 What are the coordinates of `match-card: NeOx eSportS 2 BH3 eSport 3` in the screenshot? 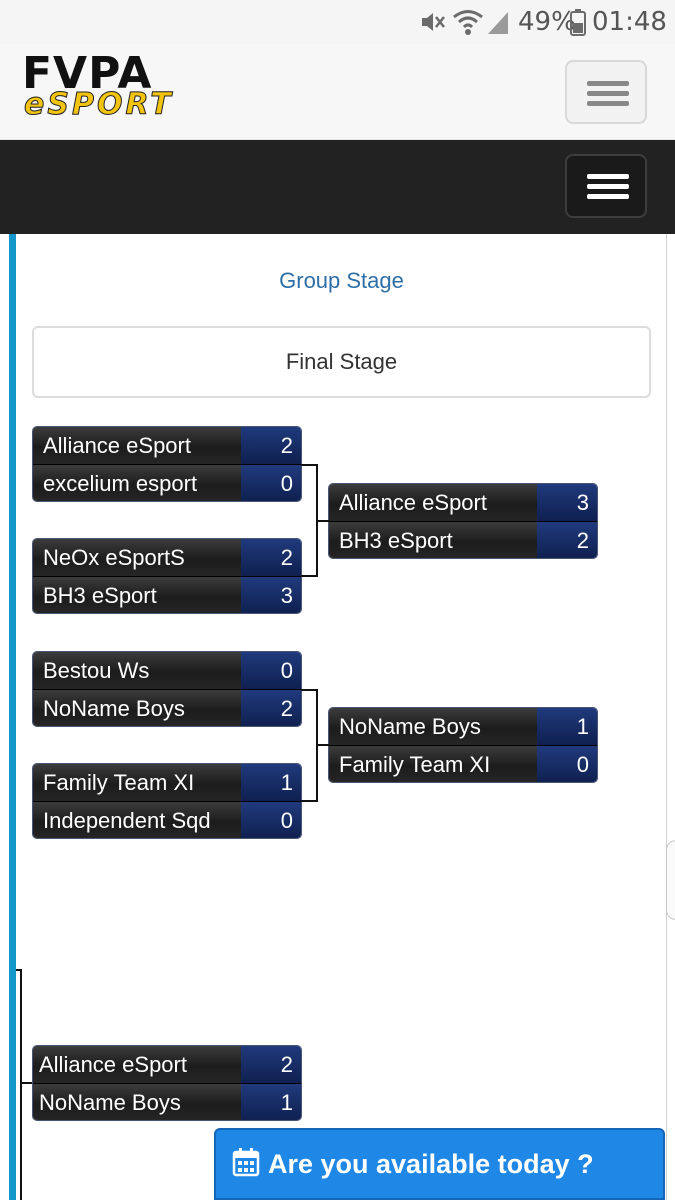 It's located at (167, 576).